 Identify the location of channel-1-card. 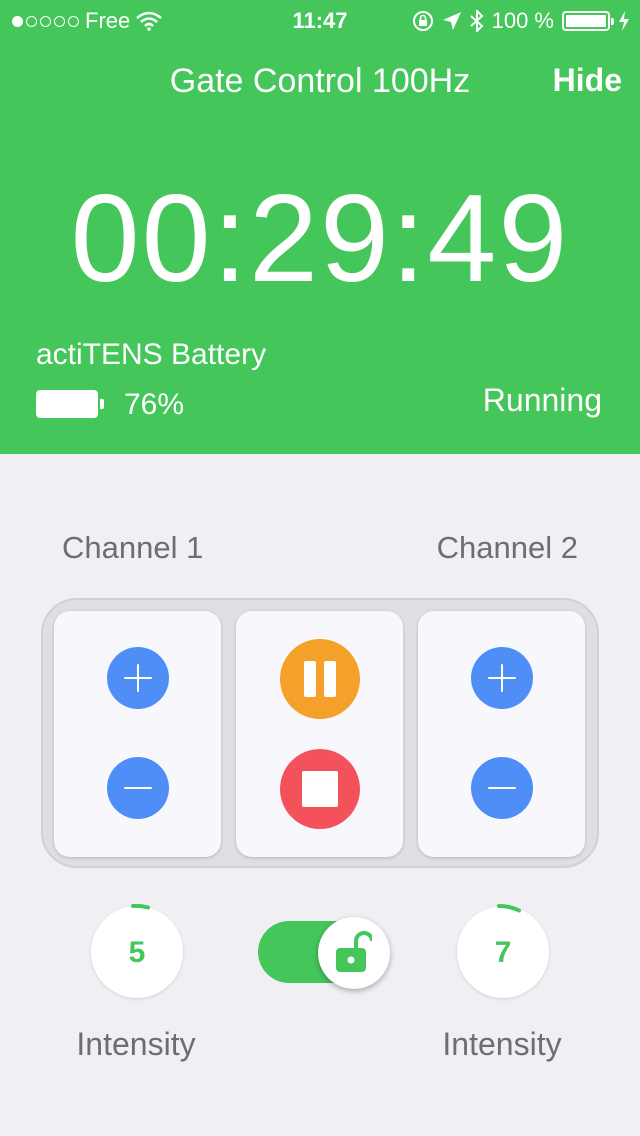
(137, 734).